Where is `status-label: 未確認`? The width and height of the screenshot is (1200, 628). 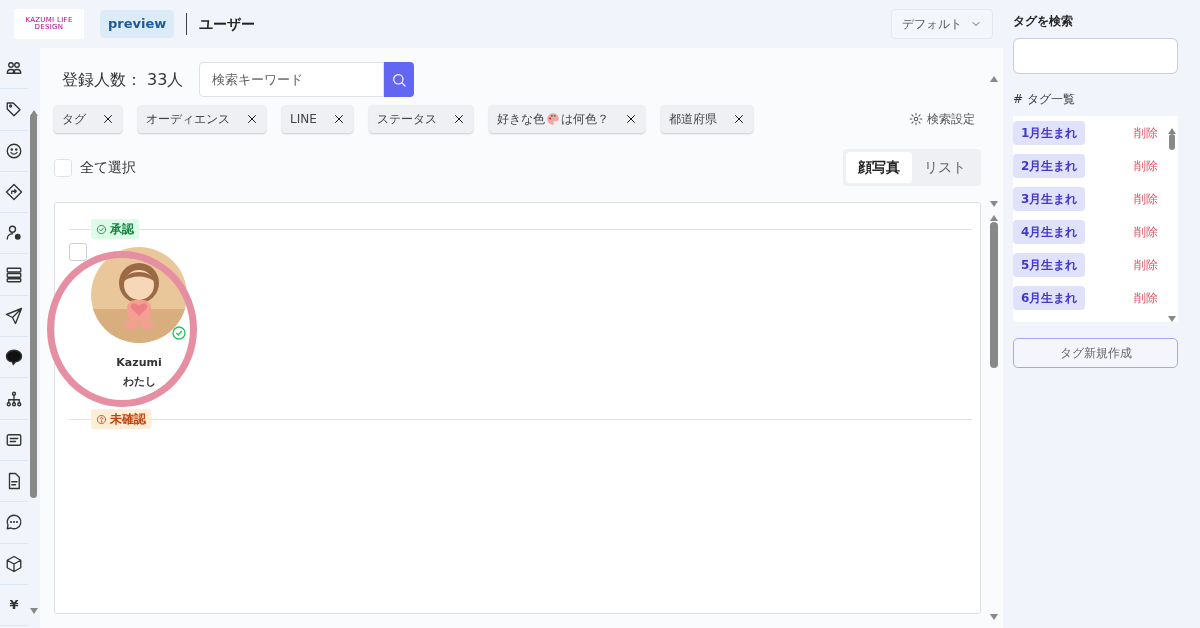
status-label: 未確認 is located at coordinates (121, 419).